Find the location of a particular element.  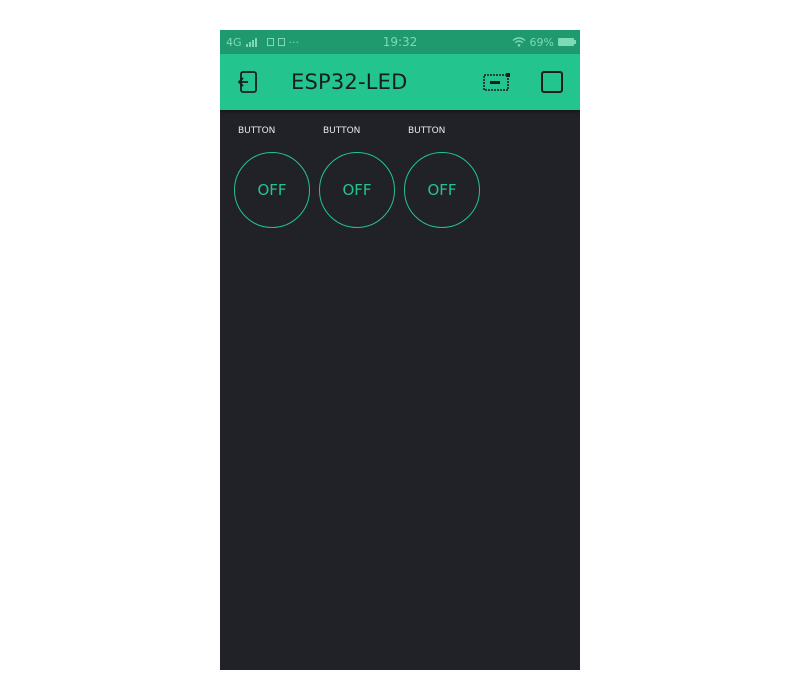

status-right: 69% is located at coordinates (544, 42).